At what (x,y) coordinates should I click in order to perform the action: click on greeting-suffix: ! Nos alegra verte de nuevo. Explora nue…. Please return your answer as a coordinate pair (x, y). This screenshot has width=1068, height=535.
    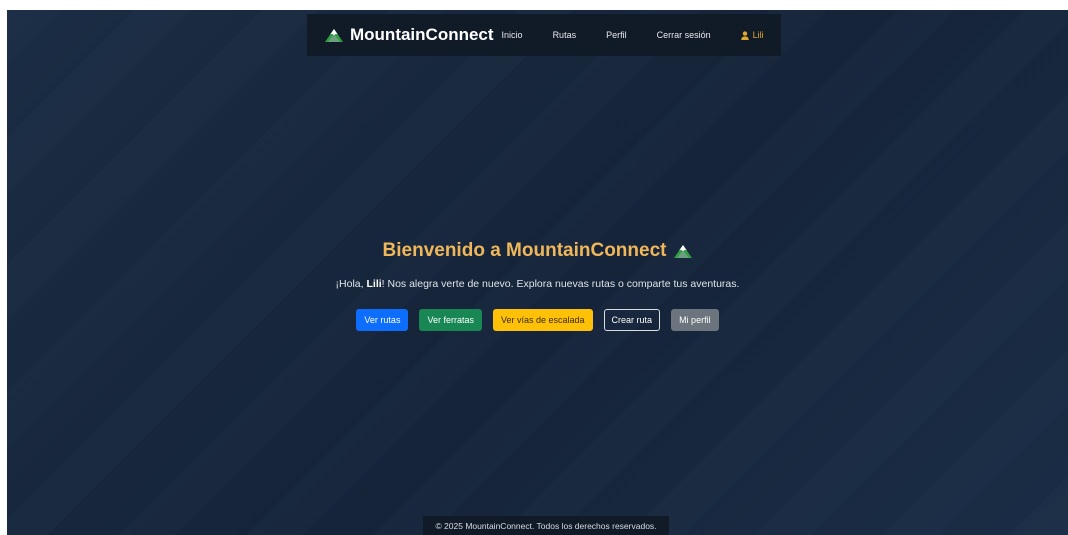
    Looking at the image, I should click on (560, 284).